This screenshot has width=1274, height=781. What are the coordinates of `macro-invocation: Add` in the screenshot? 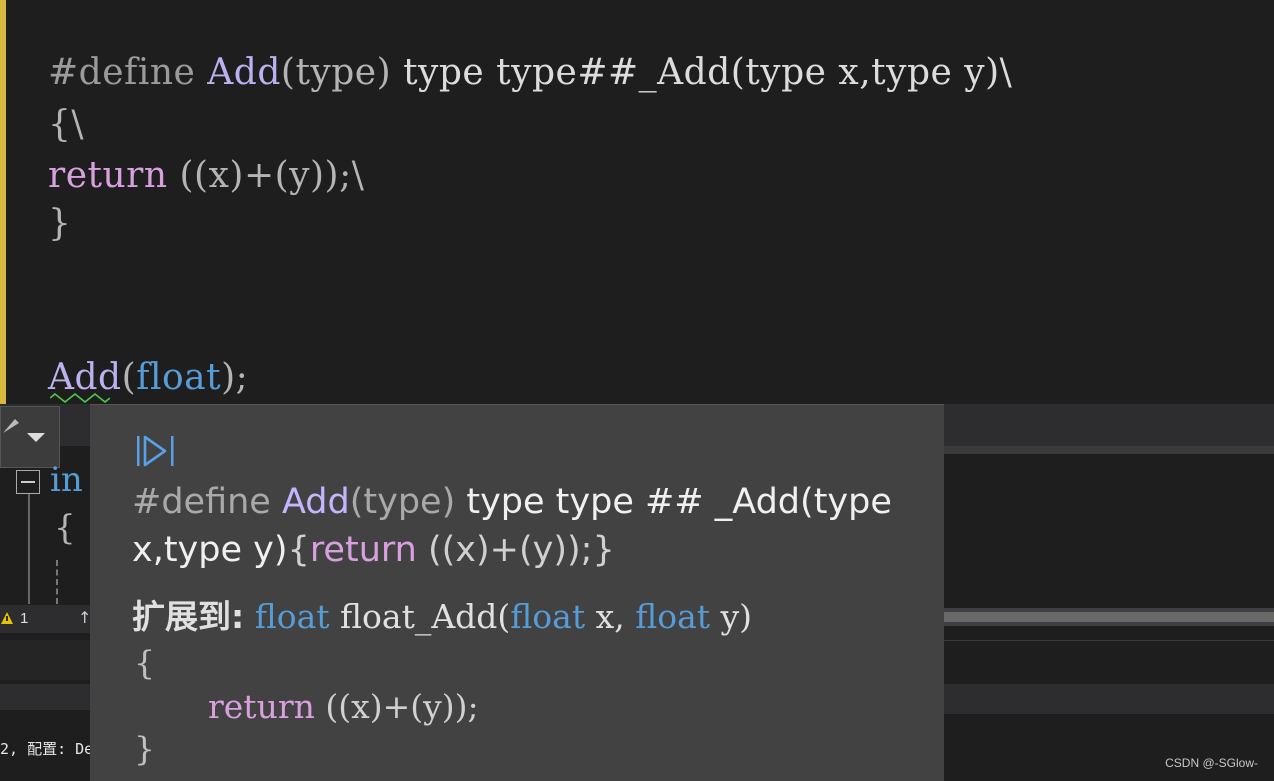 It's located at (85, 377).